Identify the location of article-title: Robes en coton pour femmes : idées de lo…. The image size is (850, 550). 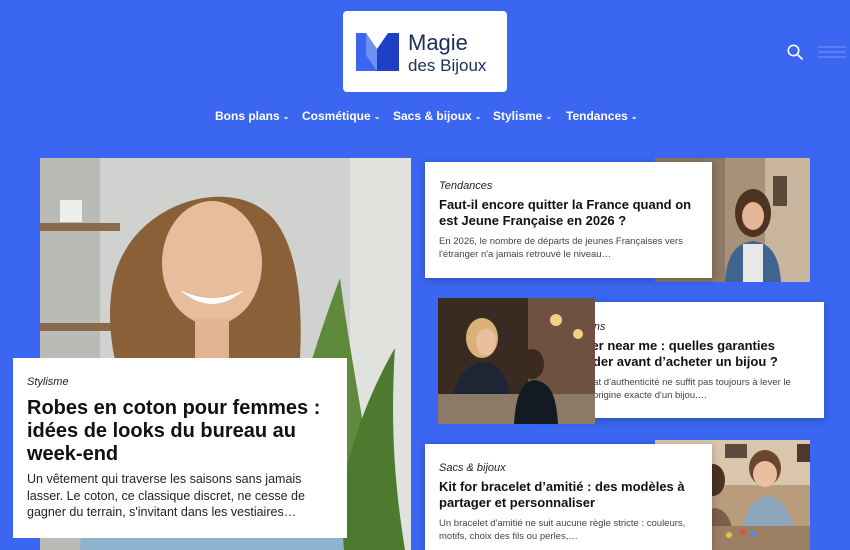
(180, 431).